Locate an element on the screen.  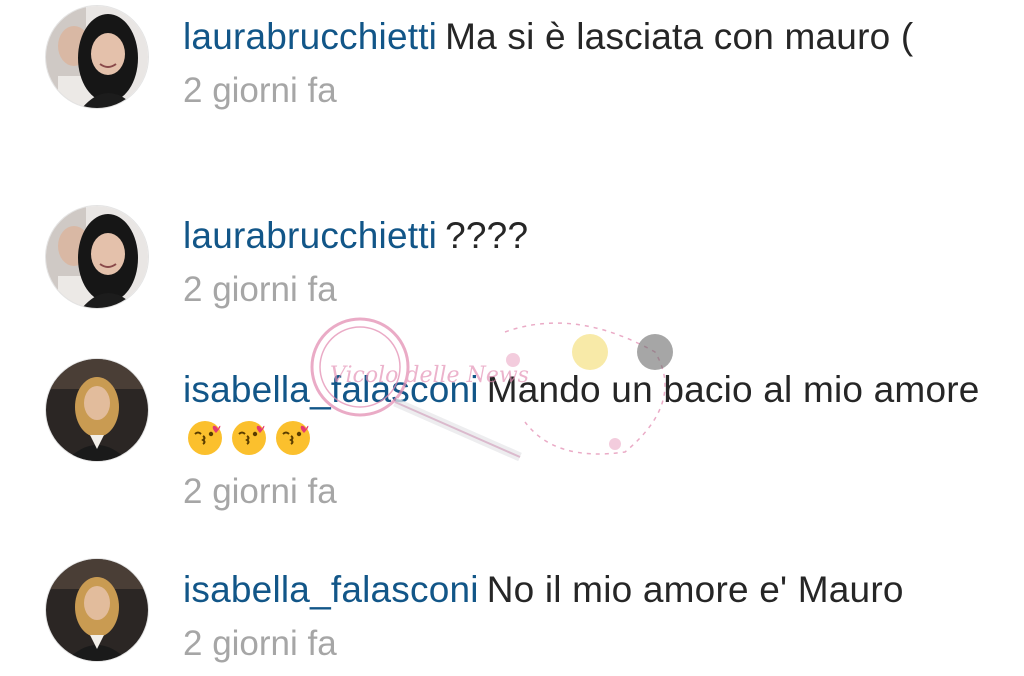
comment-body: laurabrucchietti???? 2 giorni fa is located at coordinates (583, 262).